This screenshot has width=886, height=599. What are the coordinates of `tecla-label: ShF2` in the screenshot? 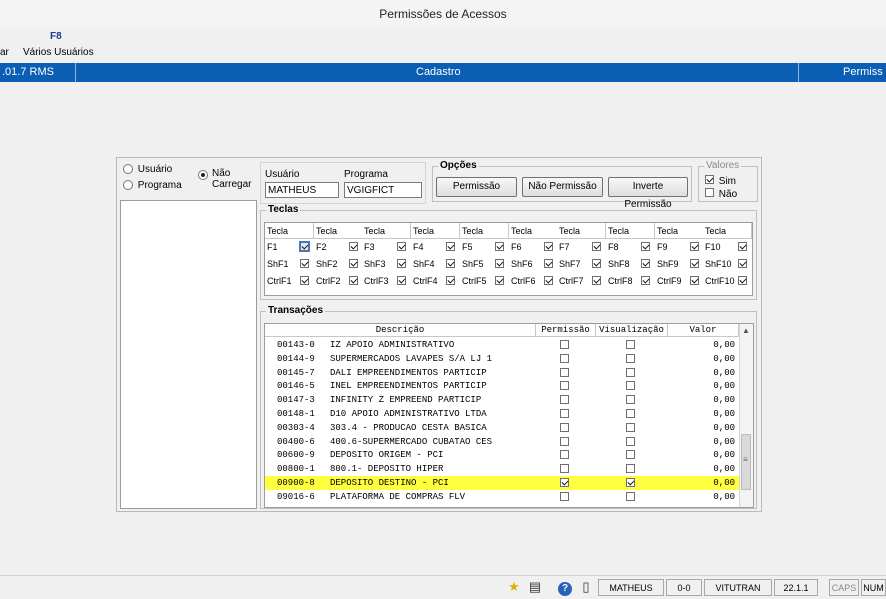 It's located at (327, 264).